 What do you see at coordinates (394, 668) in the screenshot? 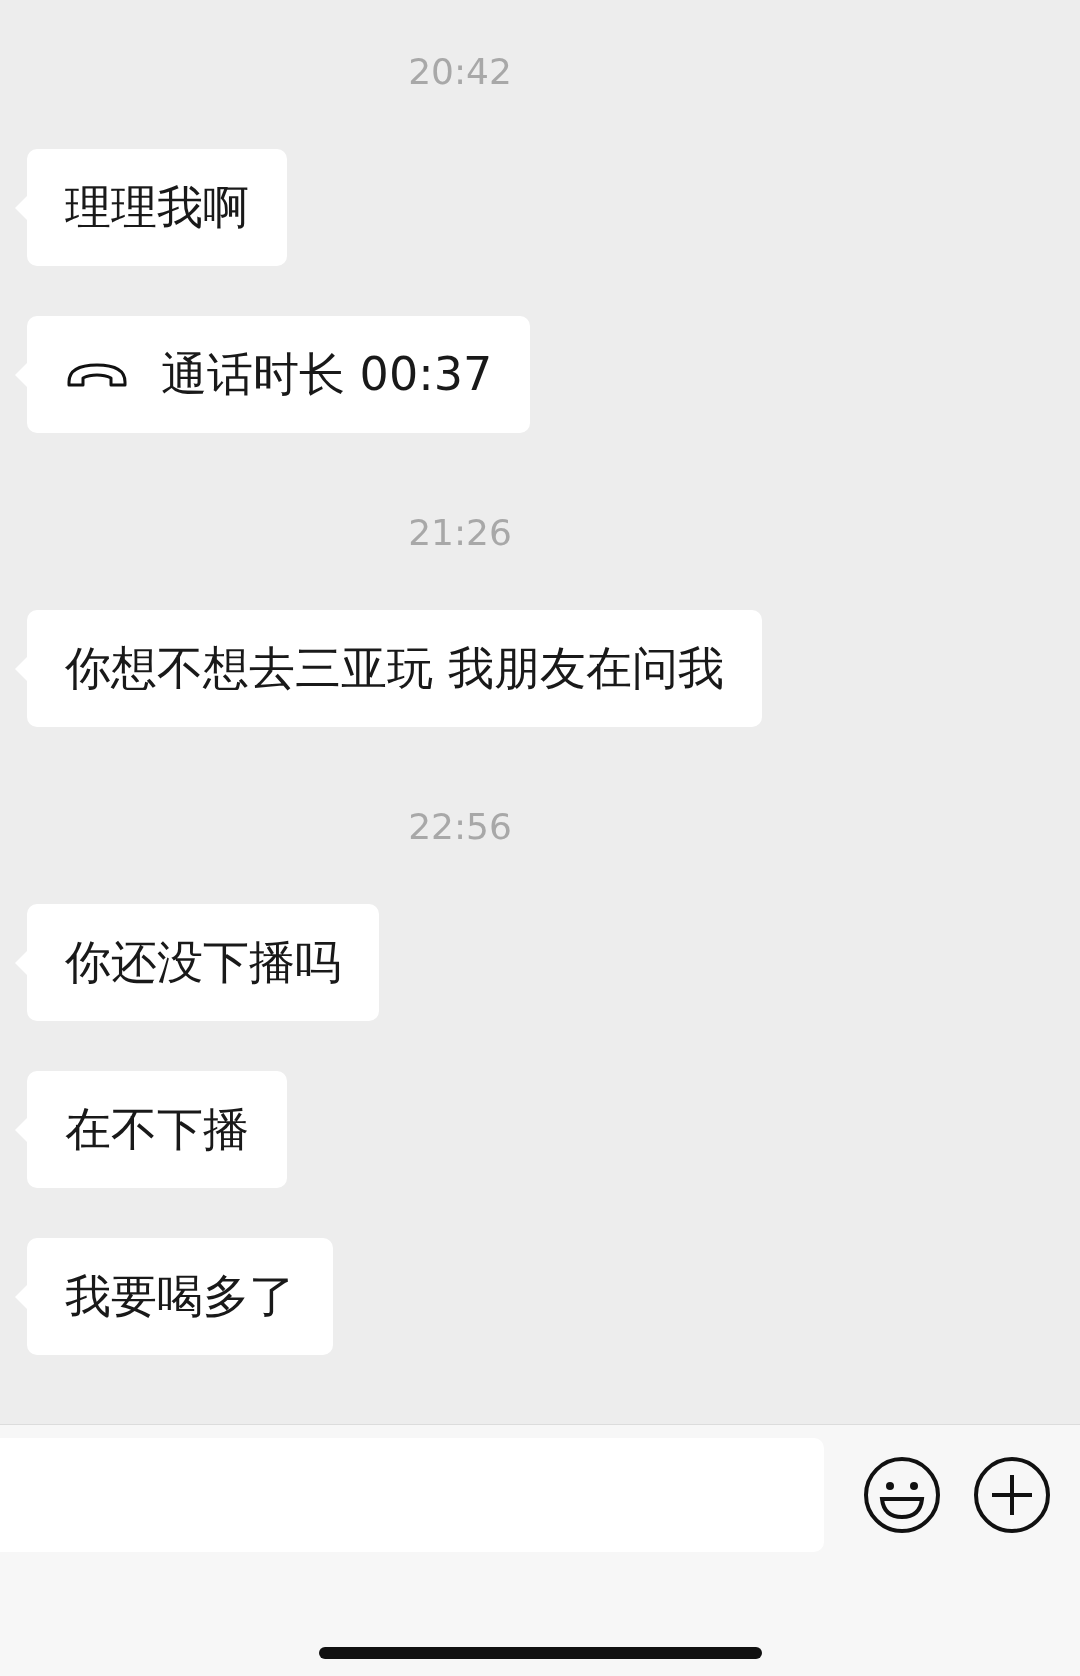
I see `message-bubble: 你想不想去三亚玩 我朋友在问我` at bounding box center [394, 668].